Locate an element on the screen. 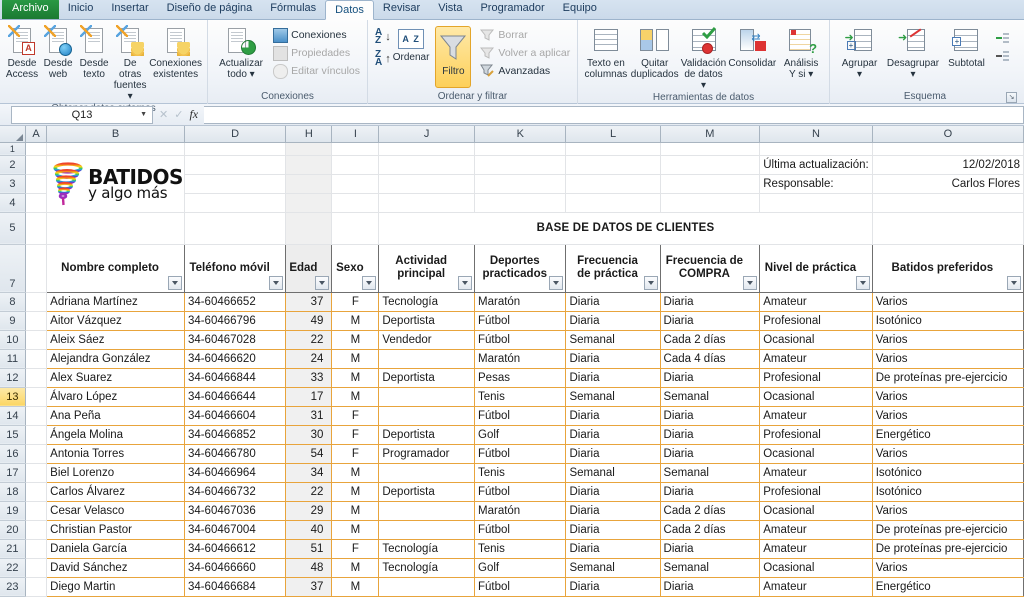  cell-frec_compra-row-9: Diaria is located at coordinates (710, 321).